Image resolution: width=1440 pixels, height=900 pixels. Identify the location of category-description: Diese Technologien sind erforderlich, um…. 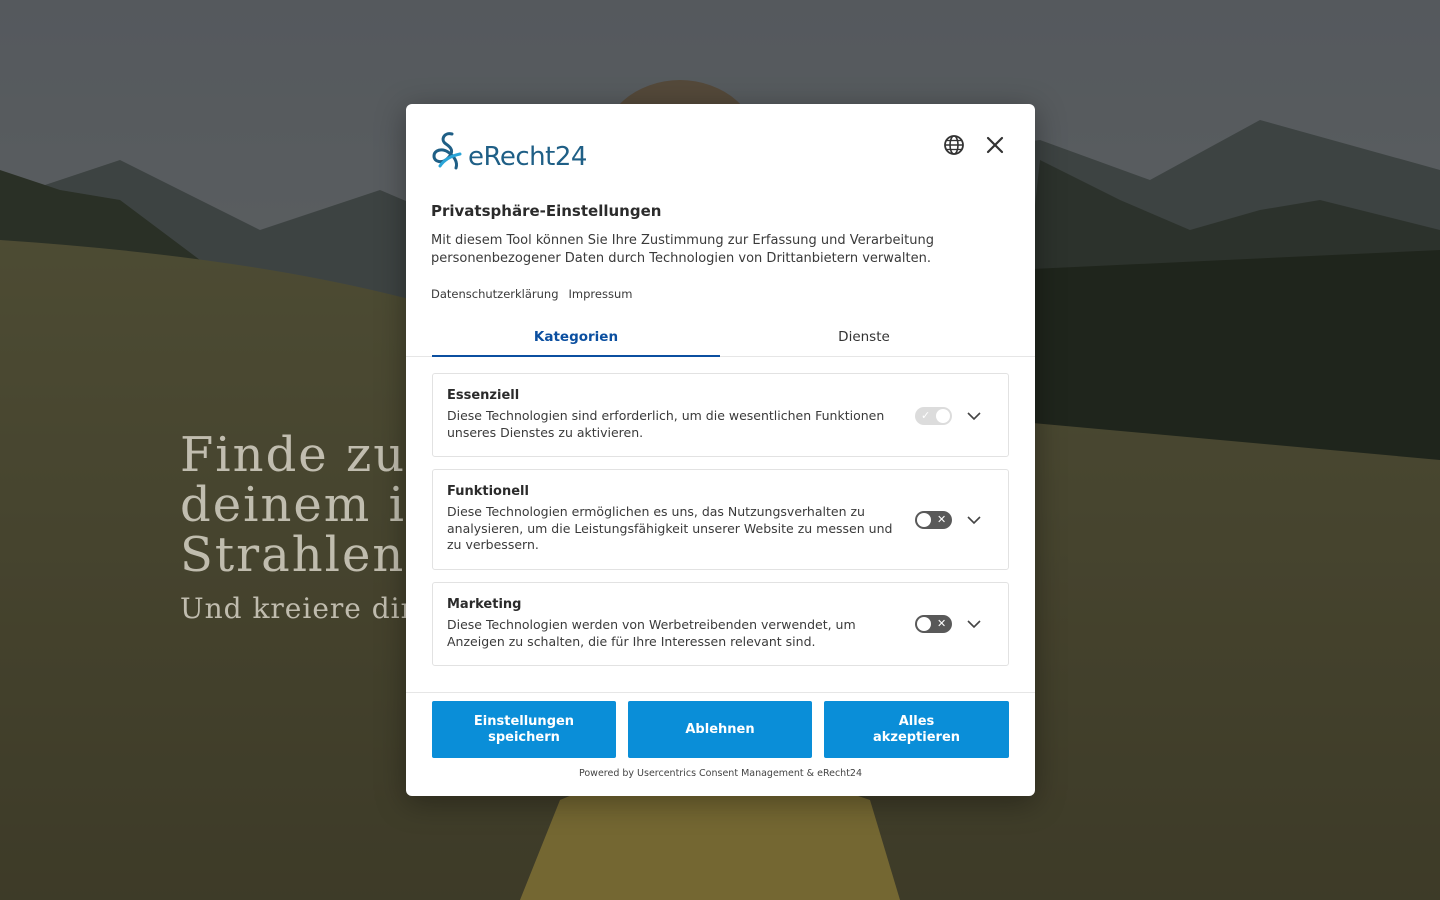
(666, 424).